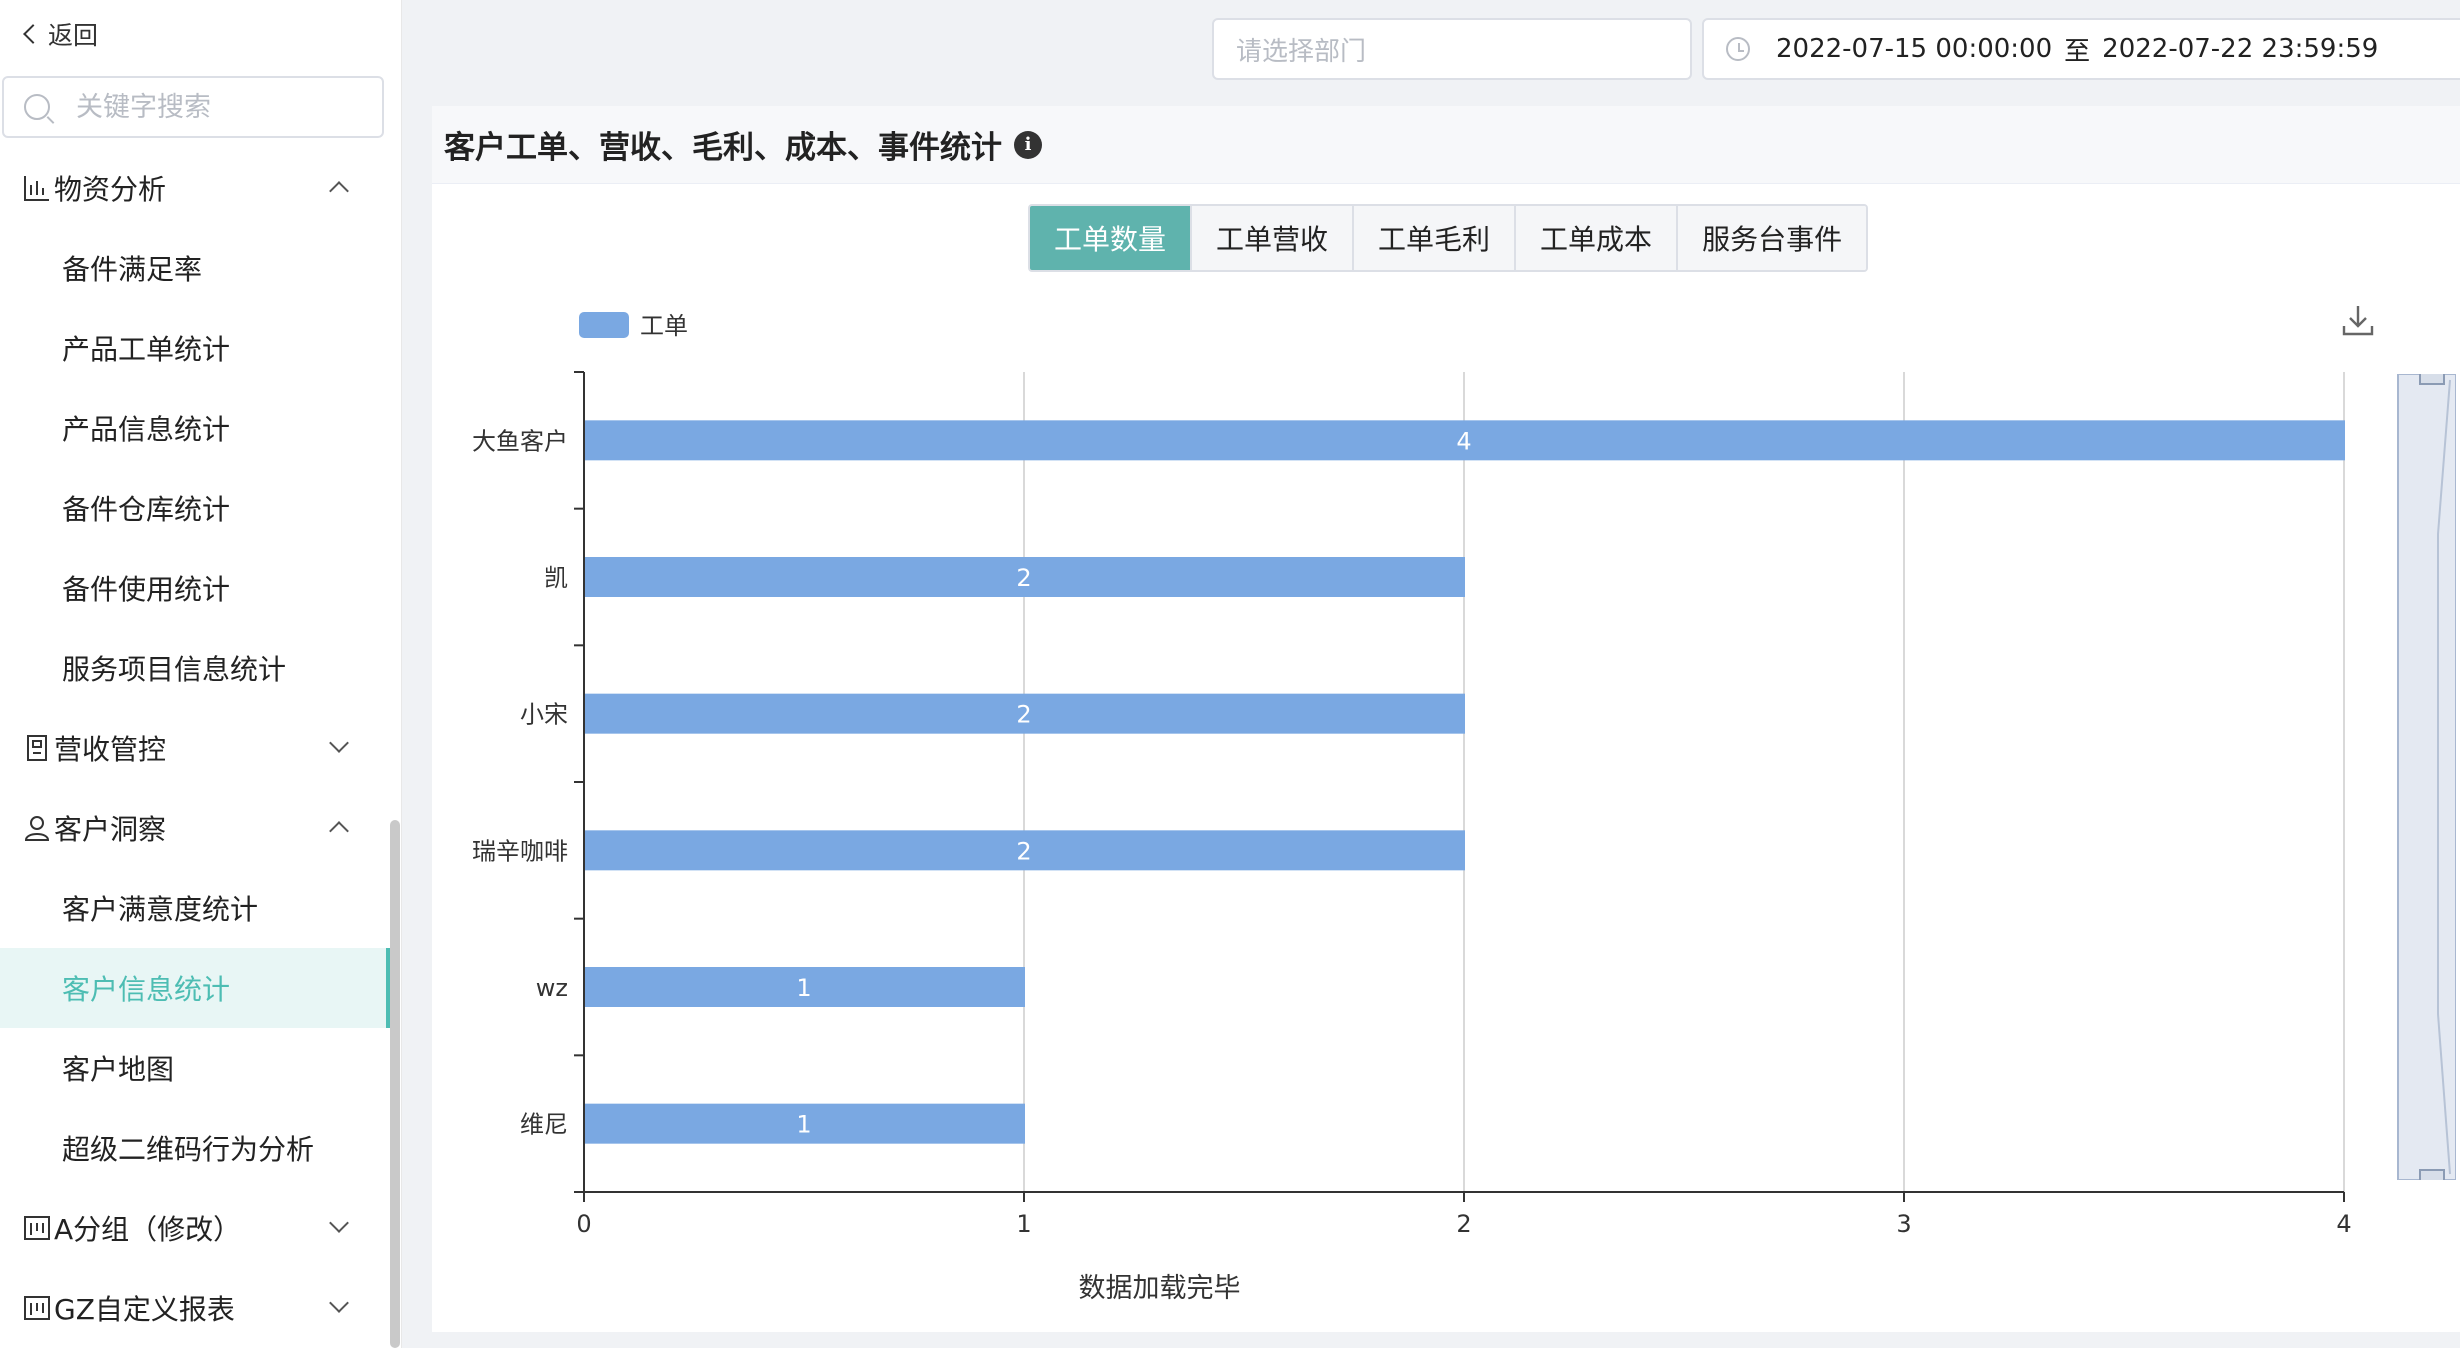  I want to click on department-placeholder: 请选择部门, so click(1301, 51).